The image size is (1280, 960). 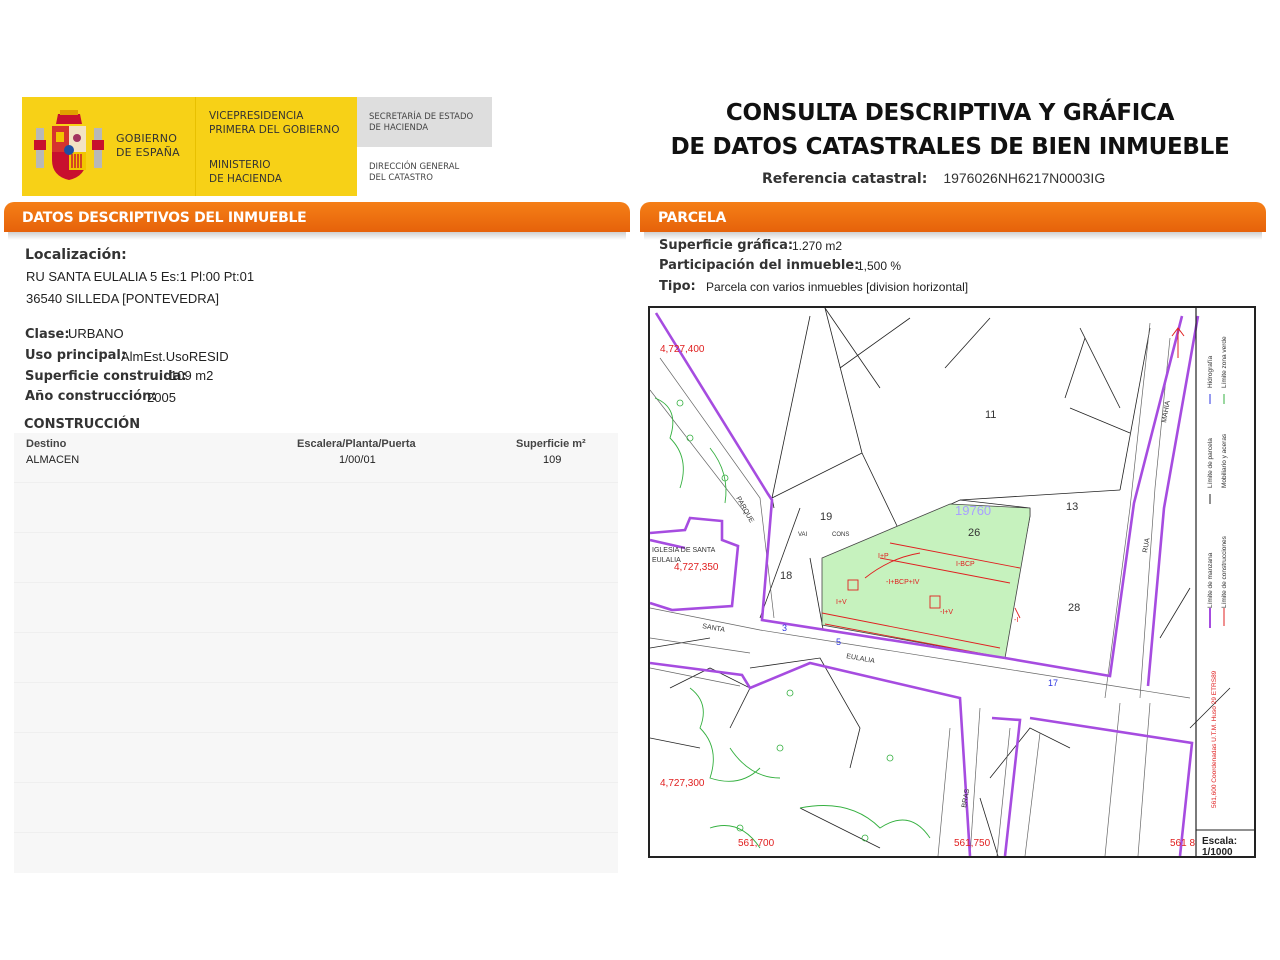 What do you see at coordinates (76, 255) in the screenshot?
I see `localizacion-label: Localización:` at bounding box center [76, 255].